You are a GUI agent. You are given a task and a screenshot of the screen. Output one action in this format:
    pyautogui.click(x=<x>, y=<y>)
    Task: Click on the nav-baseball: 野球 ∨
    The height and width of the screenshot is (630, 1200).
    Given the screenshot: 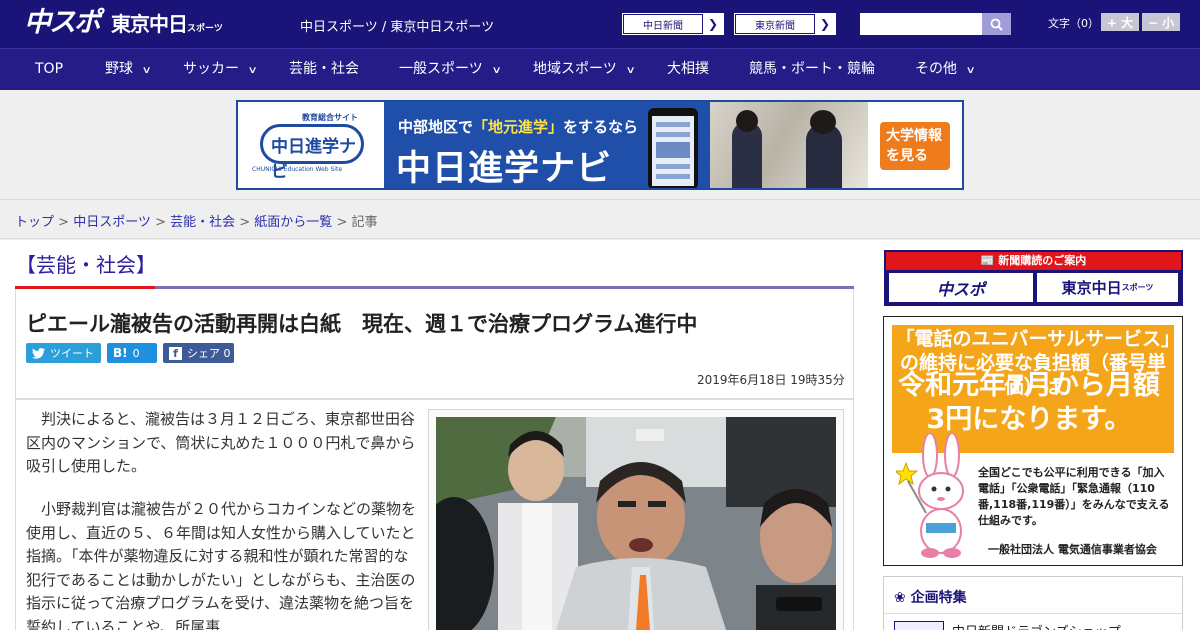 What is the action you would take?
    pyautogui.click(x=128, y=70)
    